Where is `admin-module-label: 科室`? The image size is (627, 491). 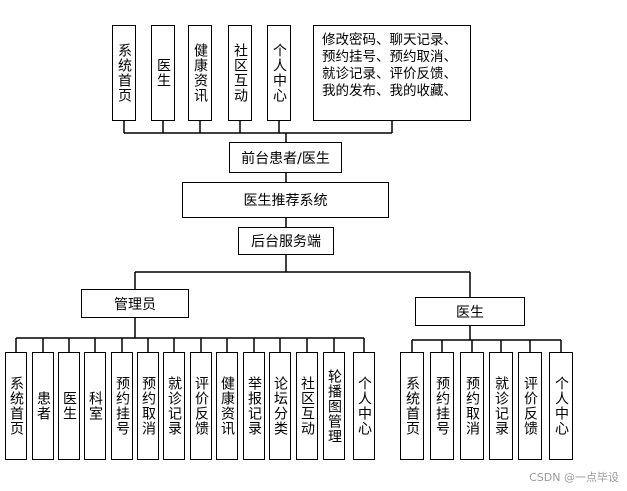
admin-module-label: 科室 is located at coordinates (95, 406).